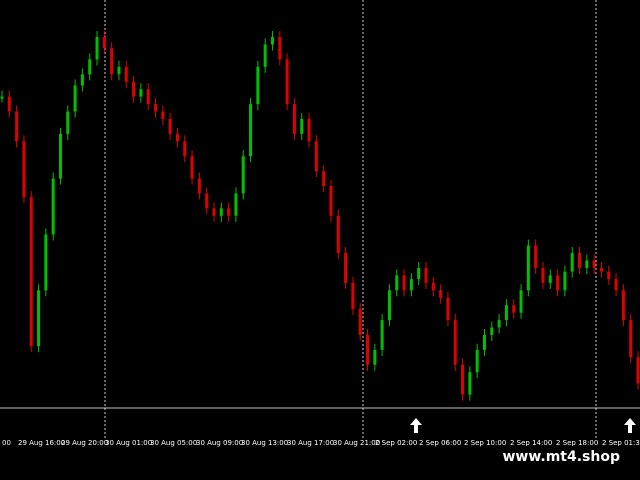 This screenshot has width=640, height=480. I want to click on time-axis-label: 30 Aug 01:00, so click(129, 443).